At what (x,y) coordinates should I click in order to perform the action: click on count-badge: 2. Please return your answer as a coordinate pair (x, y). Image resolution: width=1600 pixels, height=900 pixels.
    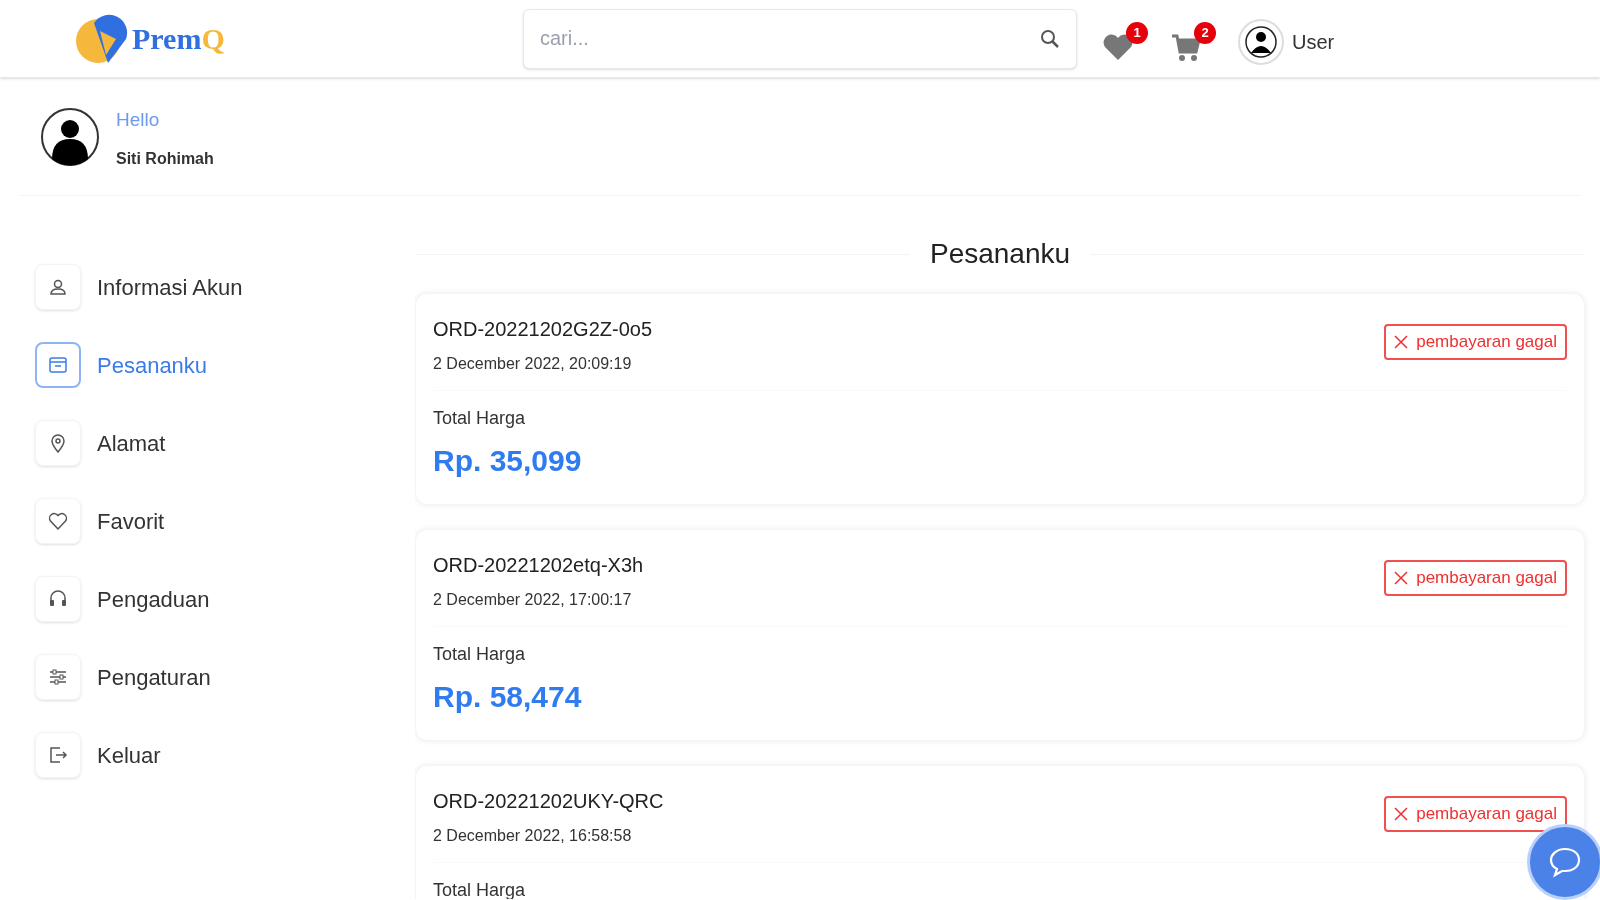
    Looking at the image, I should click on (1205, 32).